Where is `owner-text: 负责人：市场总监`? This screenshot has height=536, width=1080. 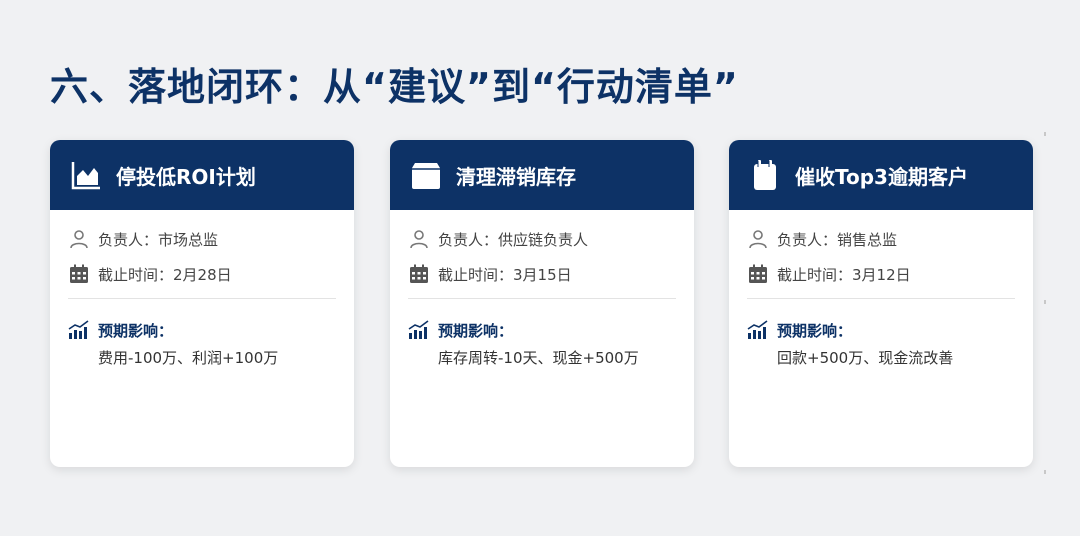
owner-text: 负责人：市场总监 is located at coordinates (158, 239).